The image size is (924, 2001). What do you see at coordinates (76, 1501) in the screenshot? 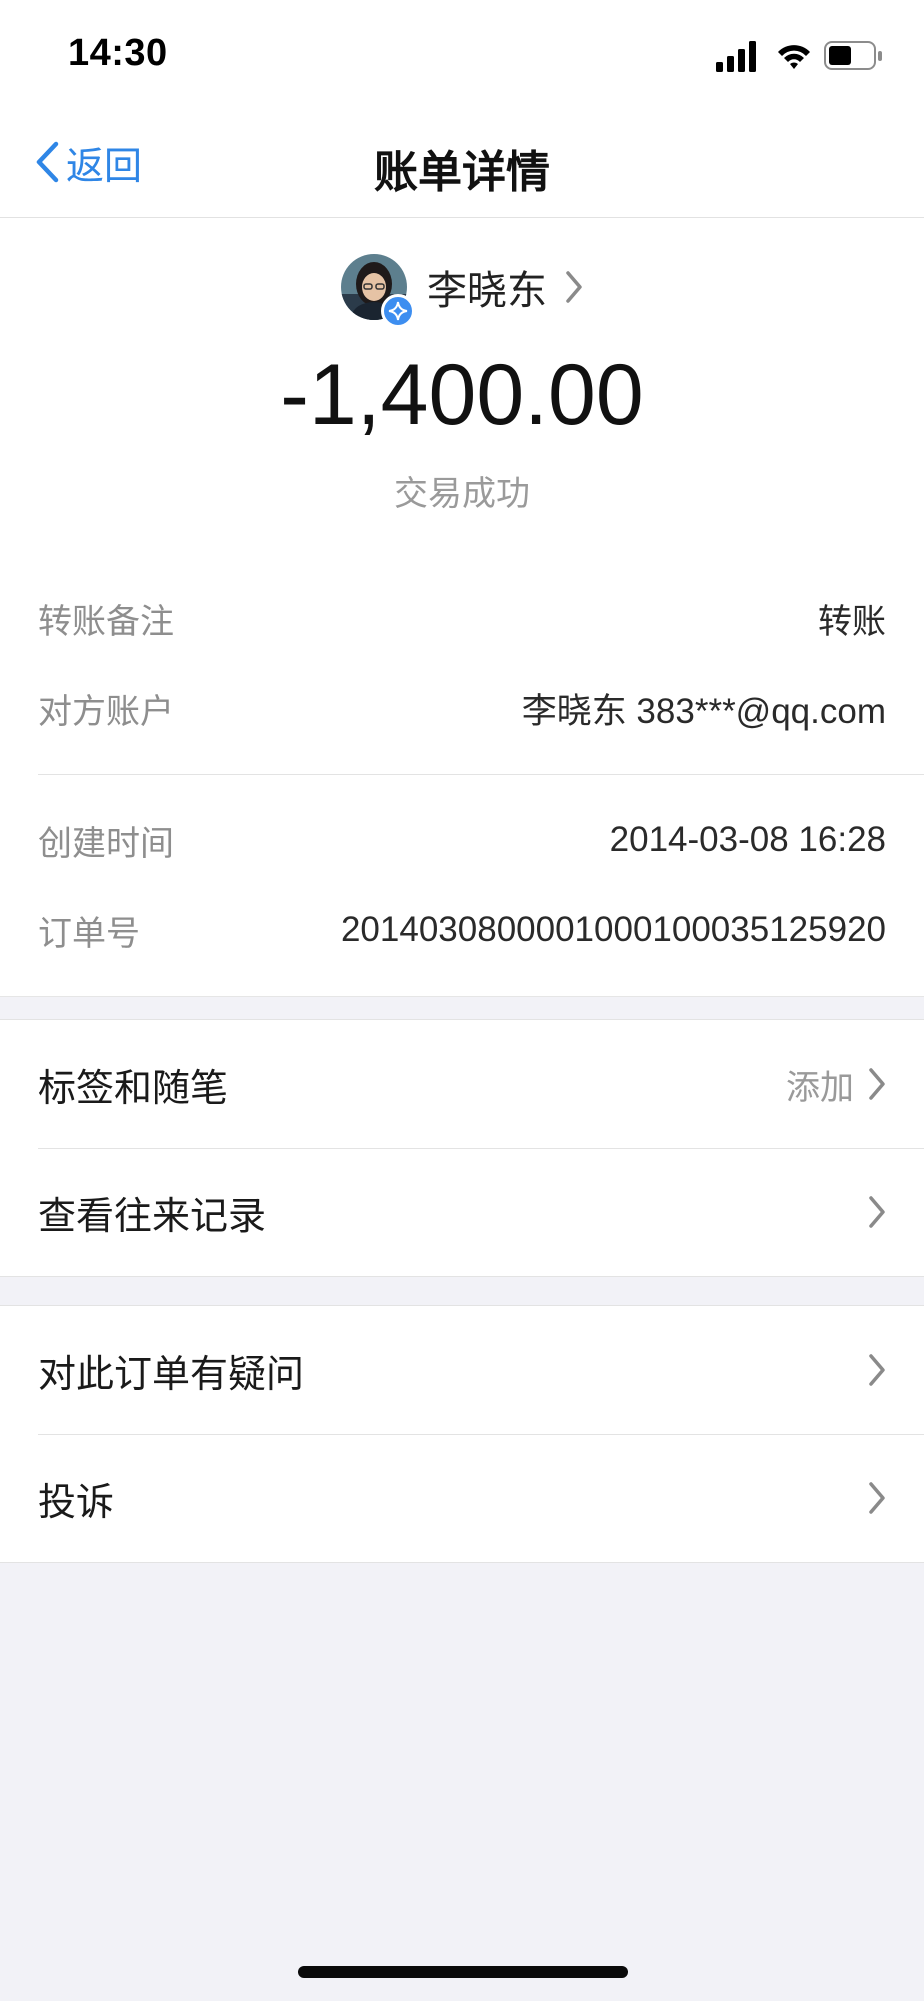
I see `row-label: 投诉` at bounding box center [76, 1501].